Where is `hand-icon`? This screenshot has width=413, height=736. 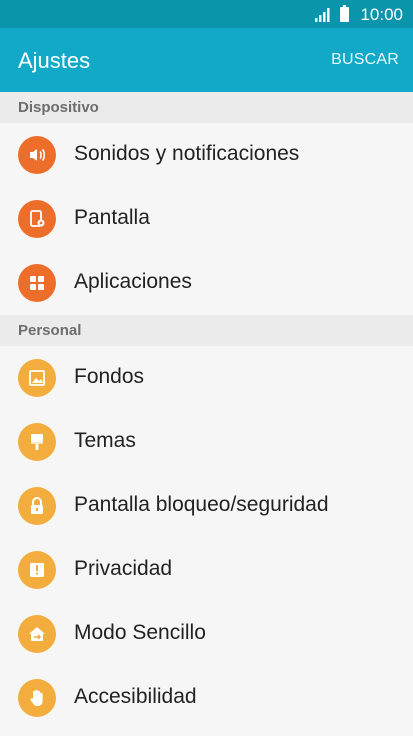 hand-icon is located at coordinates (37, 698).